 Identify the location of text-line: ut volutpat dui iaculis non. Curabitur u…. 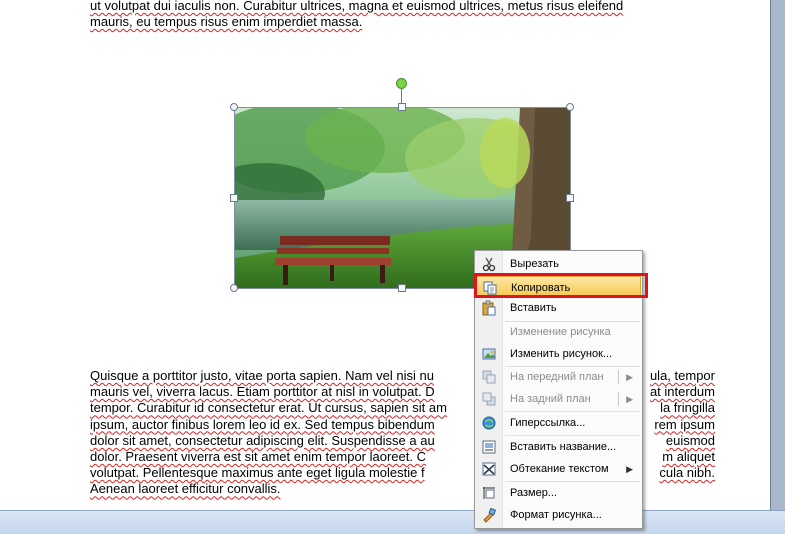
(357, 6).